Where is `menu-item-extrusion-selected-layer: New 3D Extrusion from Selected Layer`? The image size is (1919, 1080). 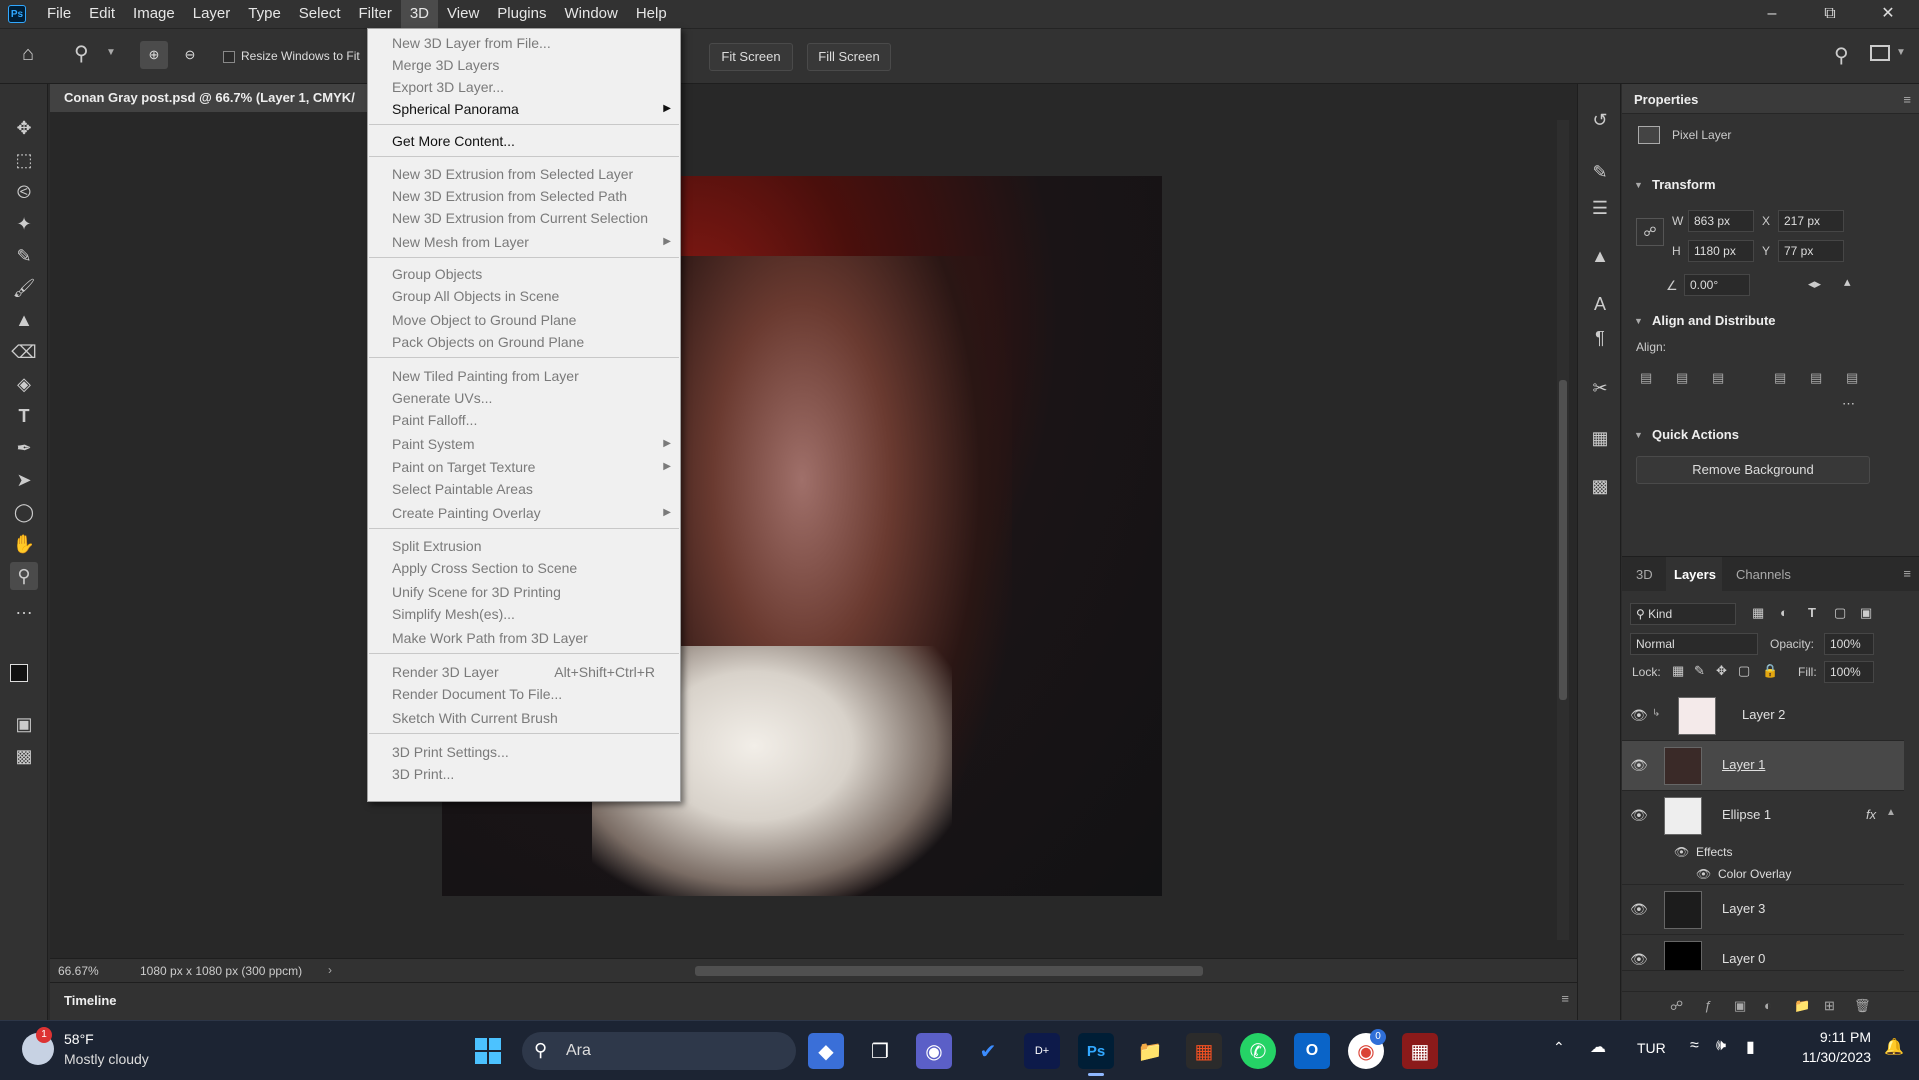
menu-item-extrusion-selected-layer: New 3D Extrusion from Selected Layer is located at coordinates (524, 174).